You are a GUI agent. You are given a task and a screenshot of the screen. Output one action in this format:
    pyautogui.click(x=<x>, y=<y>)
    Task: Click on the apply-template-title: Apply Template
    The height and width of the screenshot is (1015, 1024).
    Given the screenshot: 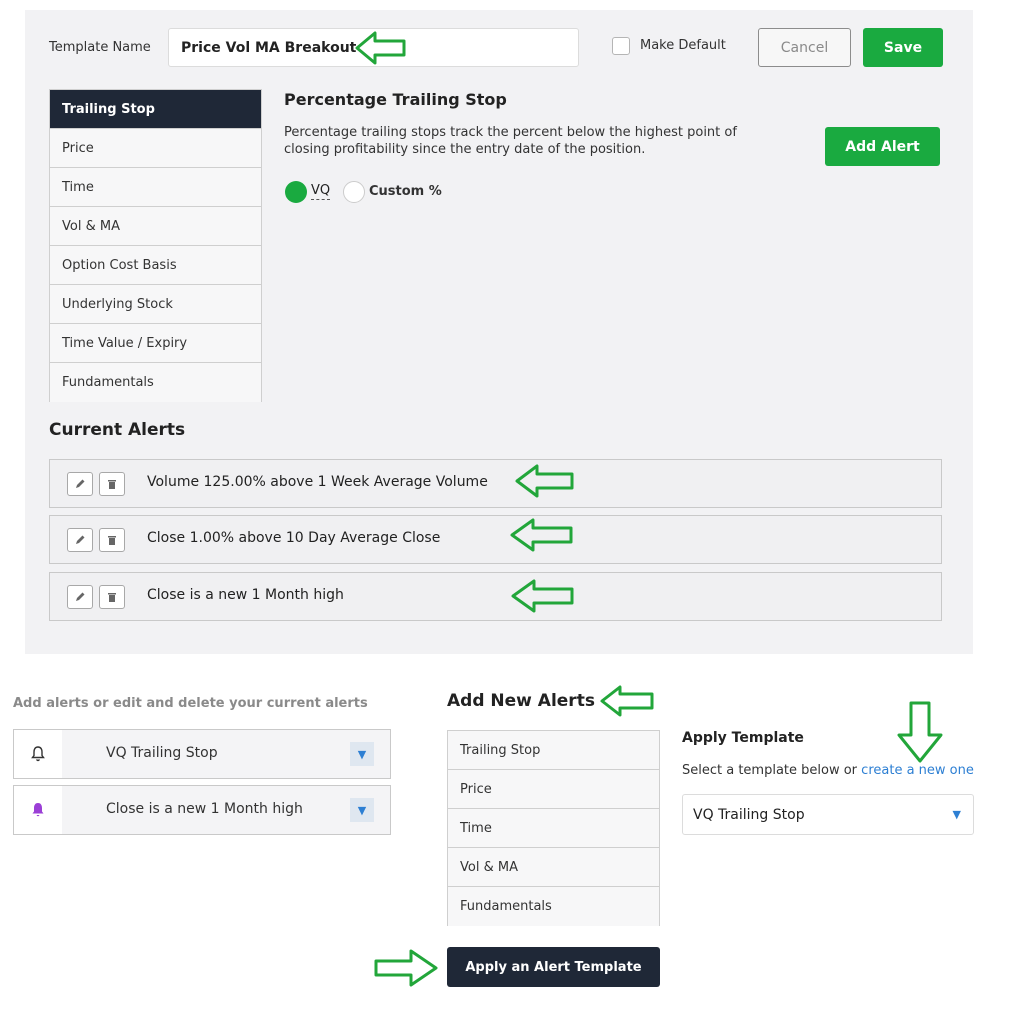 What is the action you would take?
    pyautogui.click(x=743, y=738)
    